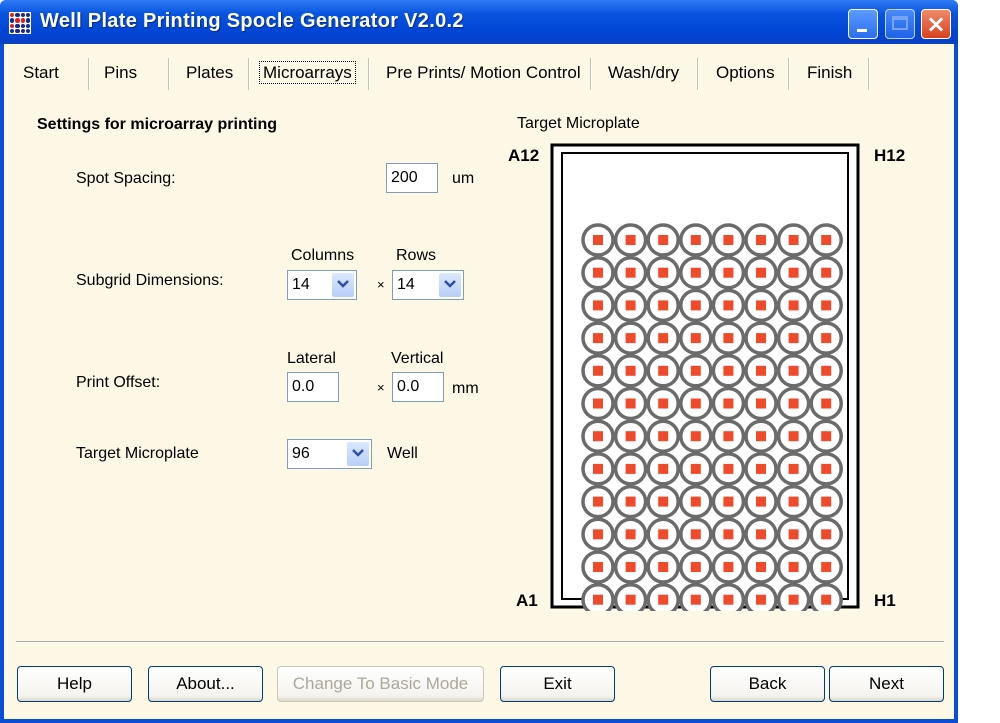  What do you see at coordinates (900, 24) in the screenshot?
I see `maximize-button` at bounding box center [900, 24].